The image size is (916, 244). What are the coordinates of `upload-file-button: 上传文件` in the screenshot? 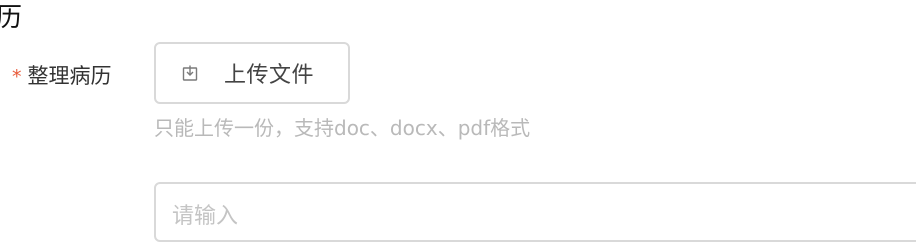 It's located at (252, 73).